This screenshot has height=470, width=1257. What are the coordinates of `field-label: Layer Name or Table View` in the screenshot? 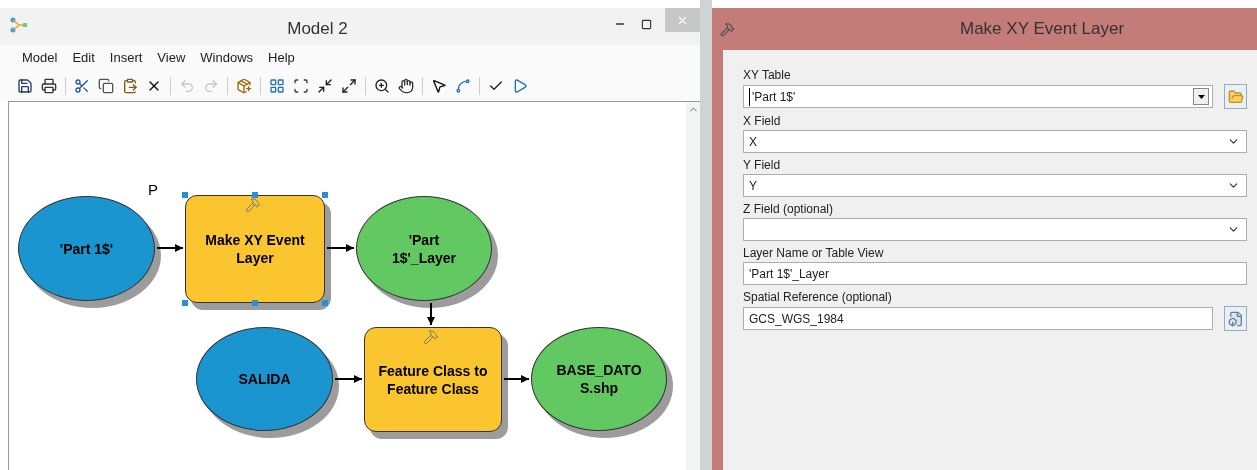 It's located at (814, 253).